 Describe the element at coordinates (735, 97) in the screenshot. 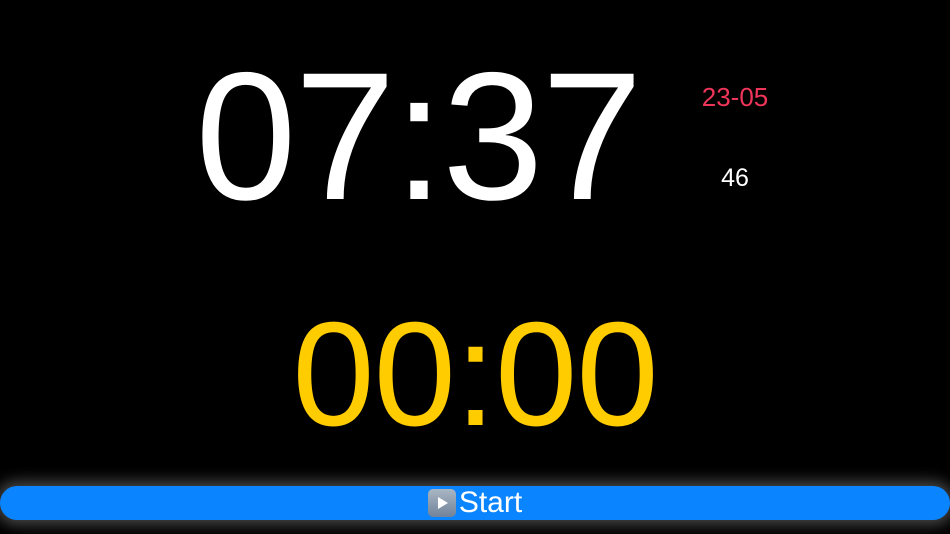

I see `clock-date: 23-05` at that location.